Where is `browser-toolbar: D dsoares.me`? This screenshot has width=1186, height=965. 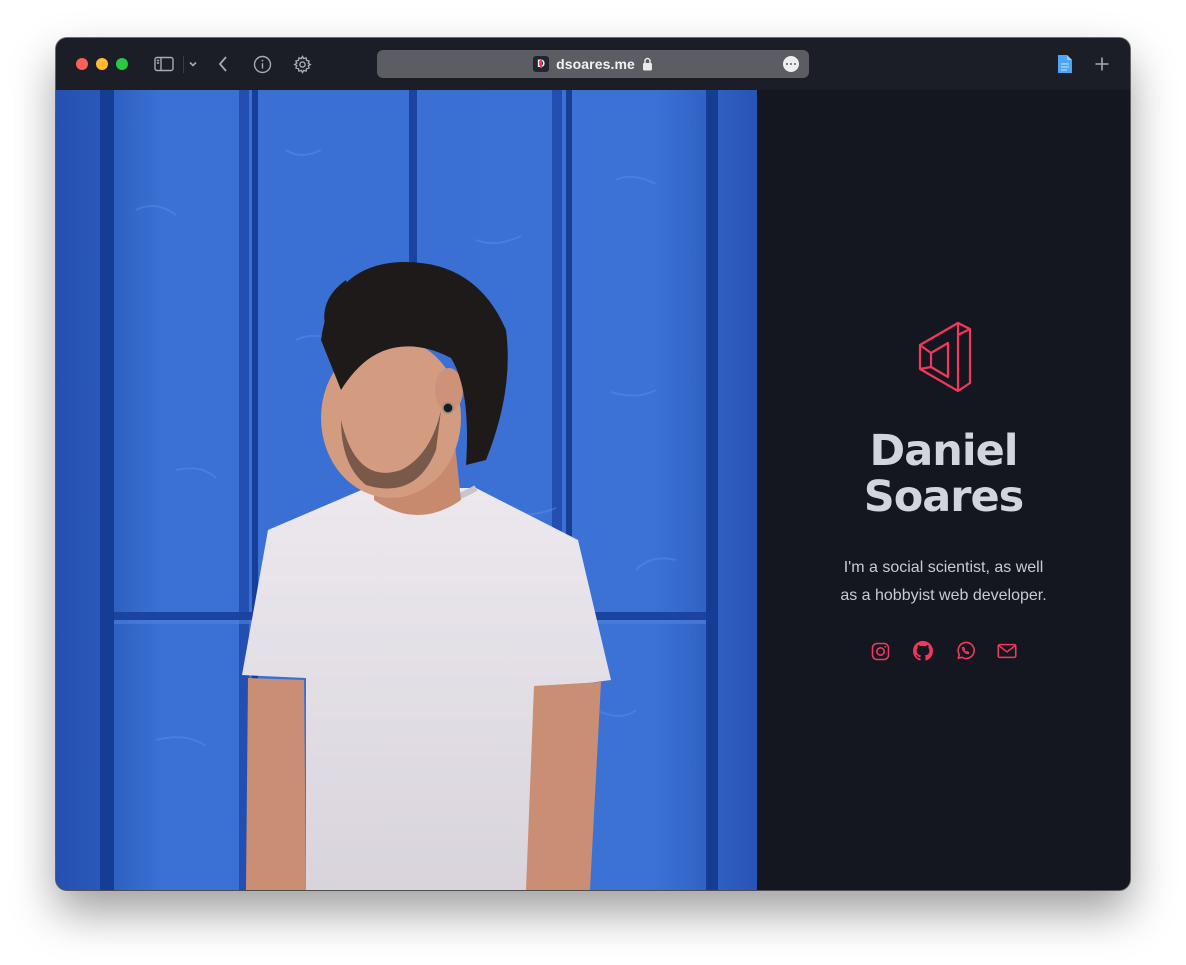
browser-toolbar: D dsoares.me is located at coordinates (593, 64).